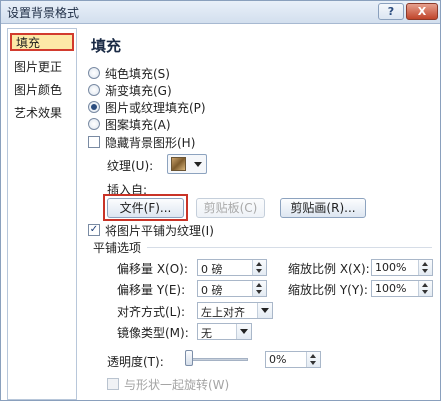  Describe the element at coordinates (178, 164) in the screenshot. I see `texture-swatch-icon` at that location.